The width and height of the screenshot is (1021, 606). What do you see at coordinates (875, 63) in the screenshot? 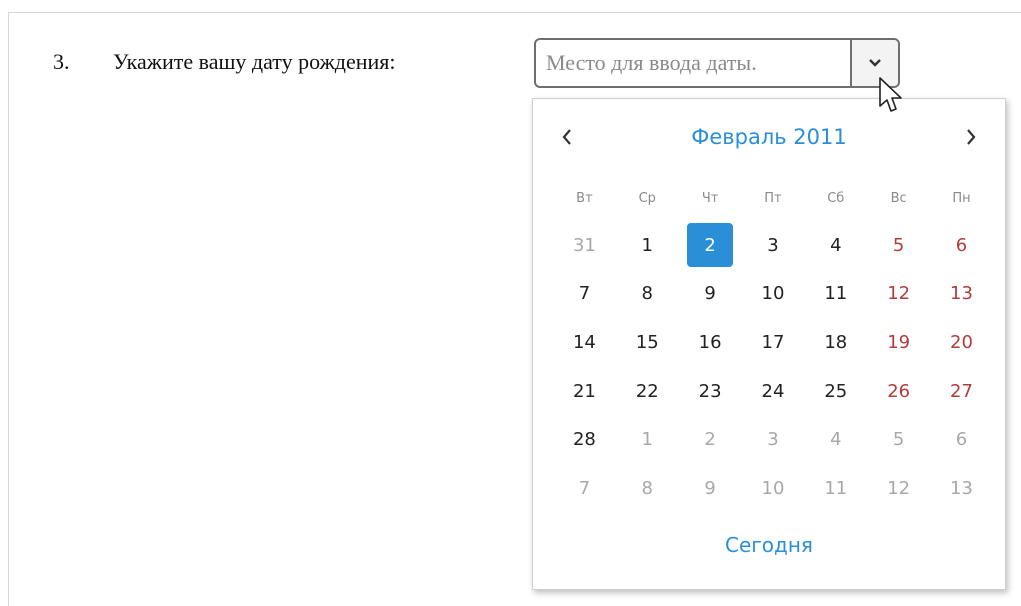
I see `chevron-down-icon` at bounding box center [875, 63].